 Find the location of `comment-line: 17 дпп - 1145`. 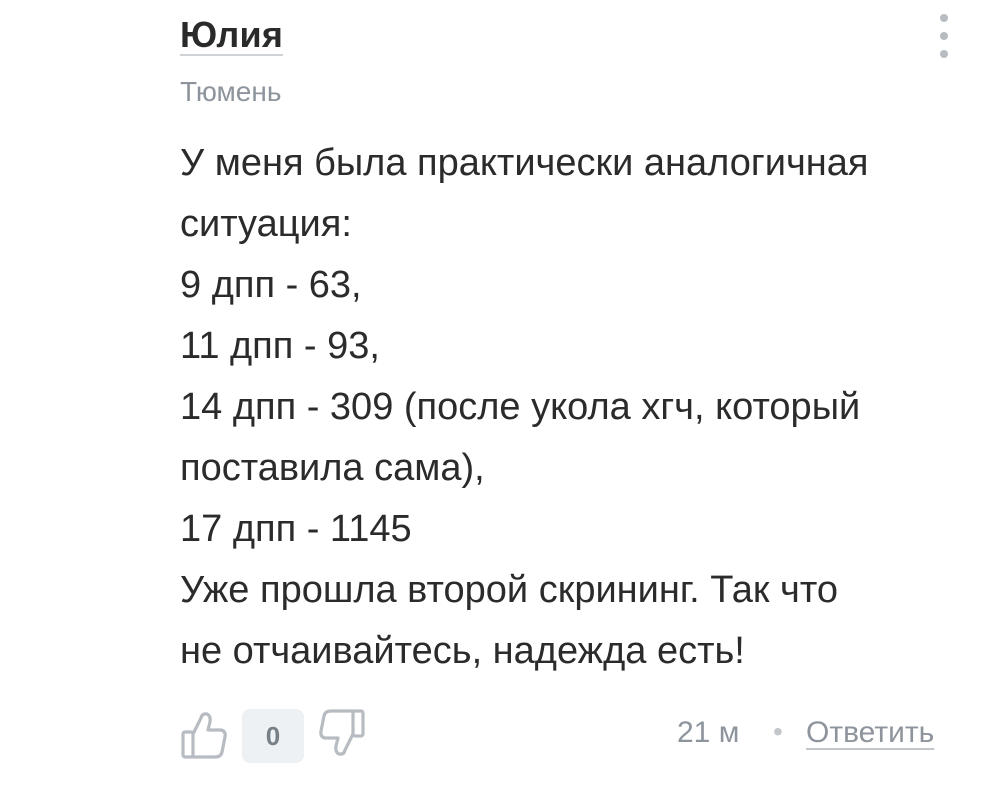

comment-line: 17 дпп - 1145 is located at coordinates (296, 529).